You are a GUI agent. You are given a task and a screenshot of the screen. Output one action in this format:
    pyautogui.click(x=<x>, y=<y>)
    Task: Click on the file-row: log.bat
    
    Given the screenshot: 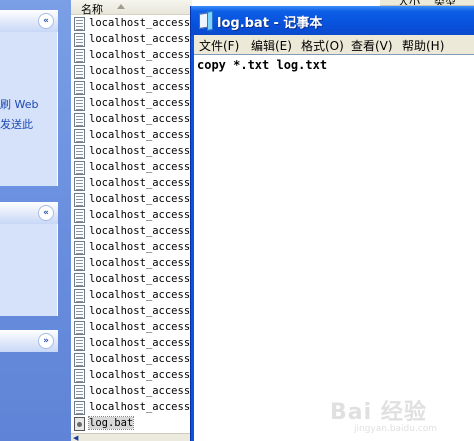 What is the action you would take?
    pyautogui.click(x=131, y=424)
    